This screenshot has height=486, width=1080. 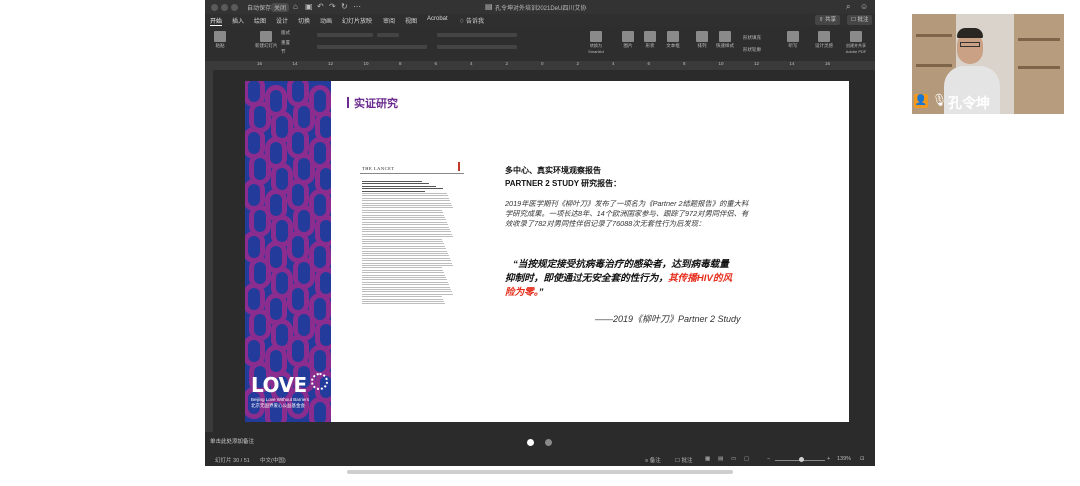 What do you see at coordinates (437, 19) in the screenshot?
I see `tab-acrobat: Acrobat` at bounding box center [437, 19].